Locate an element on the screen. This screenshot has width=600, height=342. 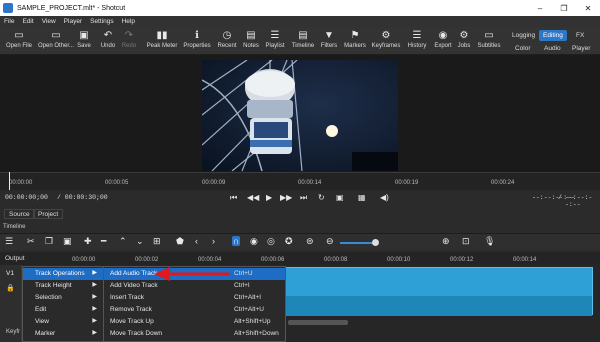
track-header-v1: V1 🔒 Keyfr is located at coordinates (11, 303).